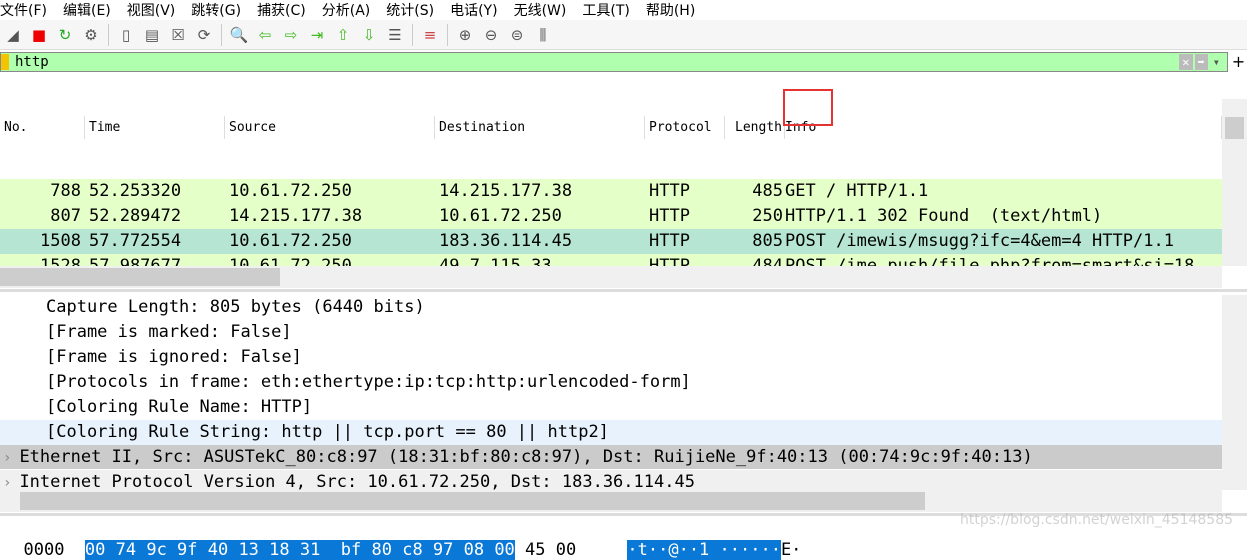 This screenshot has height=560, width=1247. What do you see at coordinates (491, 35) in the screenshot?
I see `zoom-out-icon: ⊖` at bounding box center [491, 35].